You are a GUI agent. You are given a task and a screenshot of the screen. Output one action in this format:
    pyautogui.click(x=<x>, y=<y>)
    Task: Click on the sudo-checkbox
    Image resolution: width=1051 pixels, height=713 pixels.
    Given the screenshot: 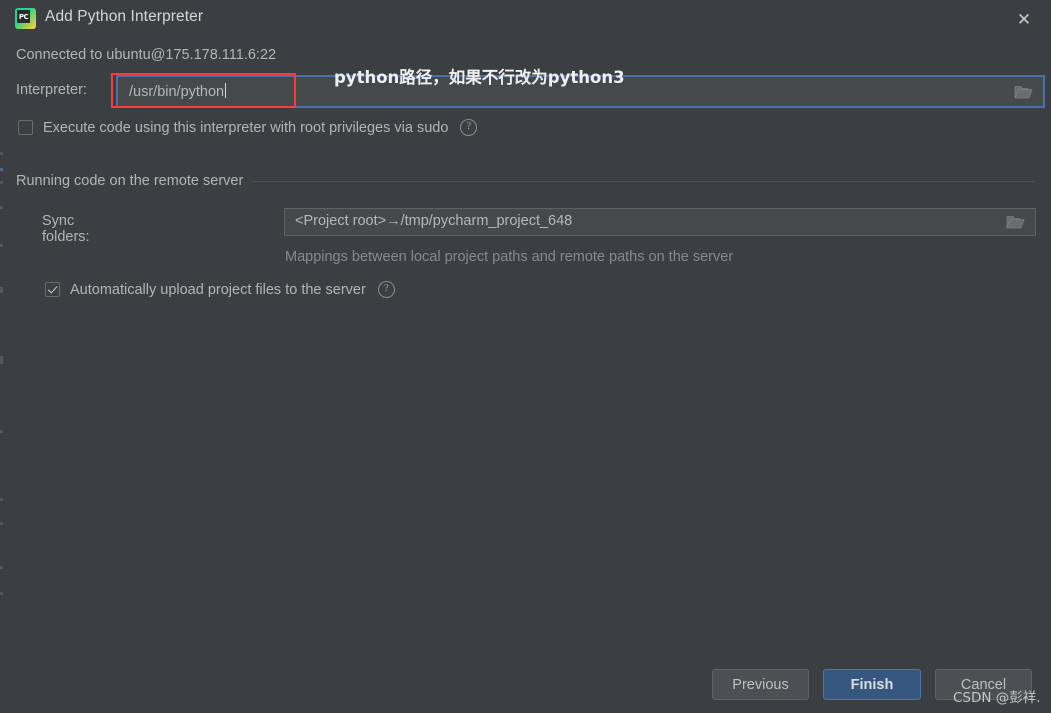 What is the action you would take?
    pyautogui.click(x=25, y=127)
    